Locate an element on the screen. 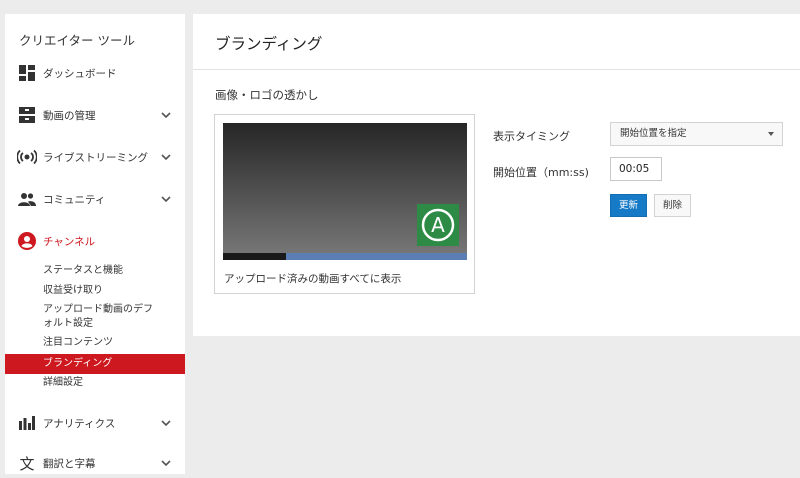 This screenshot has height=478, width=800. sidebar-item-video-manager: 動画の管理 is located at coordinates (95, 115).